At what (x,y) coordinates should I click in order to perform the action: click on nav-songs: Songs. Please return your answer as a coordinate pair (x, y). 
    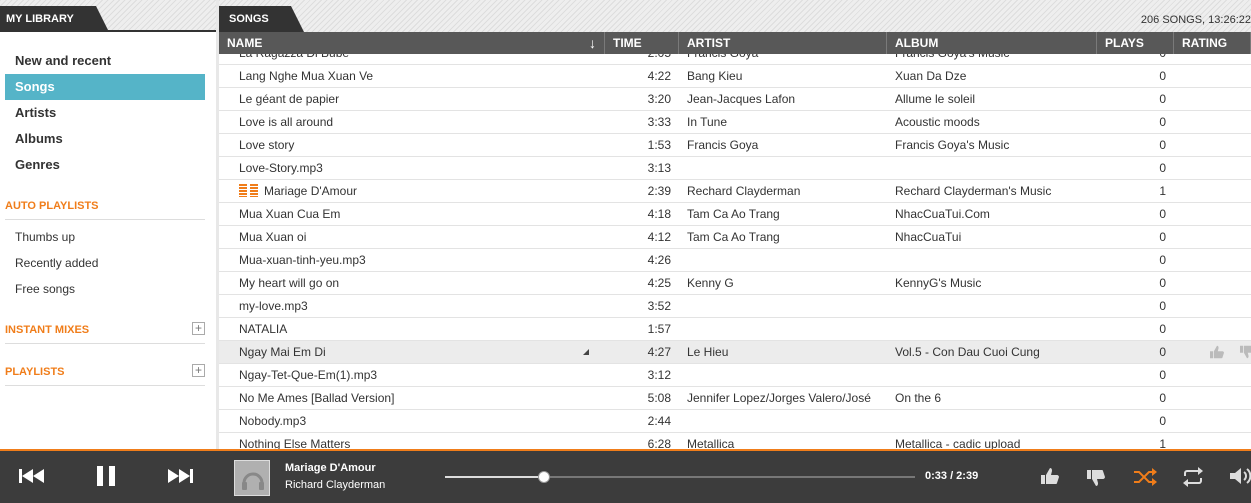
    Looking at the image, I should click on (105, 87).